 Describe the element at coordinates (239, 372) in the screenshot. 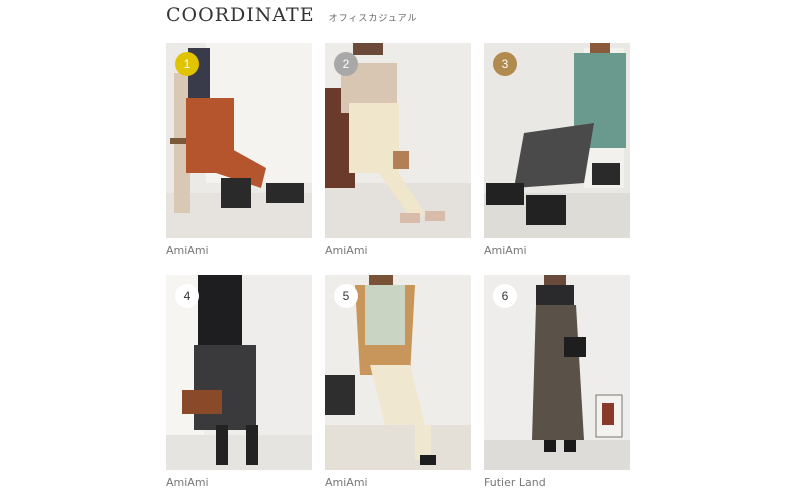

I see `coordinate-photo: 4` at that location.